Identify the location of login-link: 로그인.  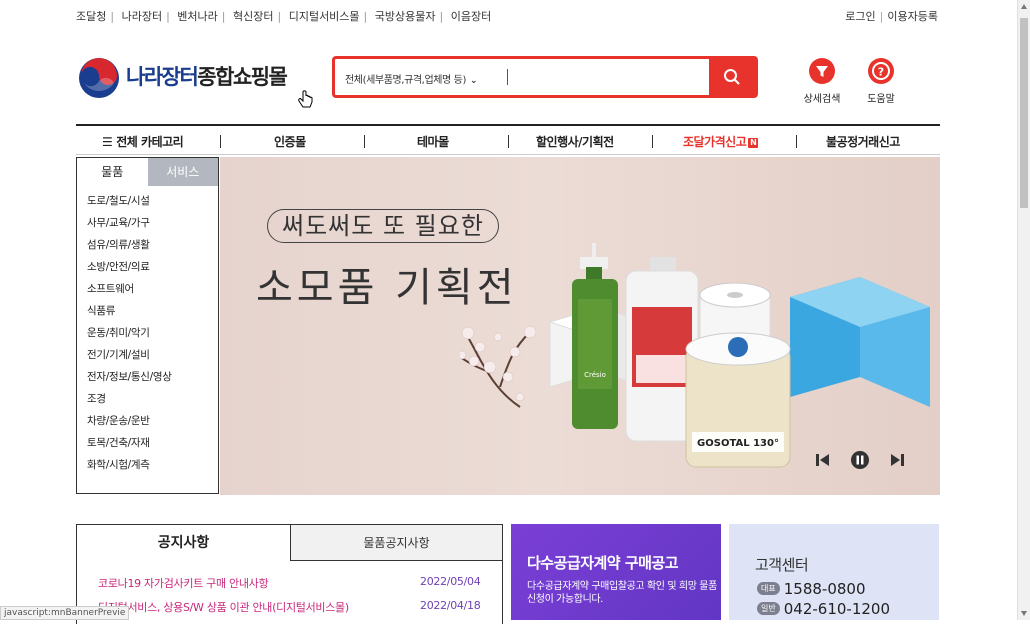
(860, 16).